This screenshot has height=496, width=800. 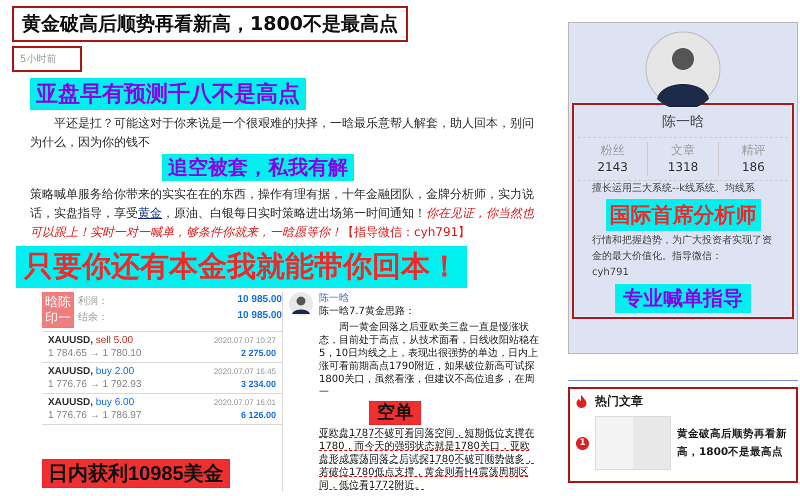 What do you see at coordinates (753, 150) in the screenshot?
I see `stat-label: 精评` at bounding box center [753, 150].